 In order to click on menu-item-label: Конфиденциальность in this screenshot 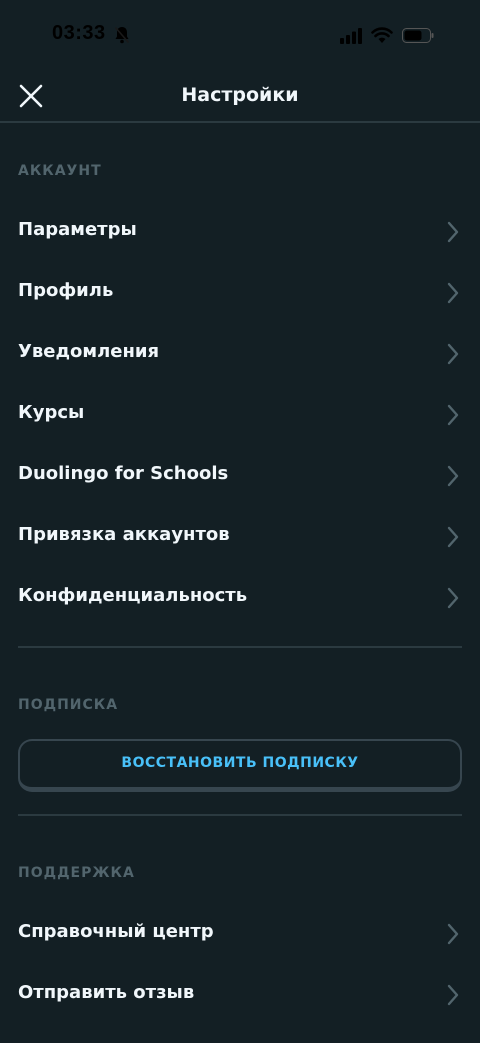, I will do `click(133, 595)`.